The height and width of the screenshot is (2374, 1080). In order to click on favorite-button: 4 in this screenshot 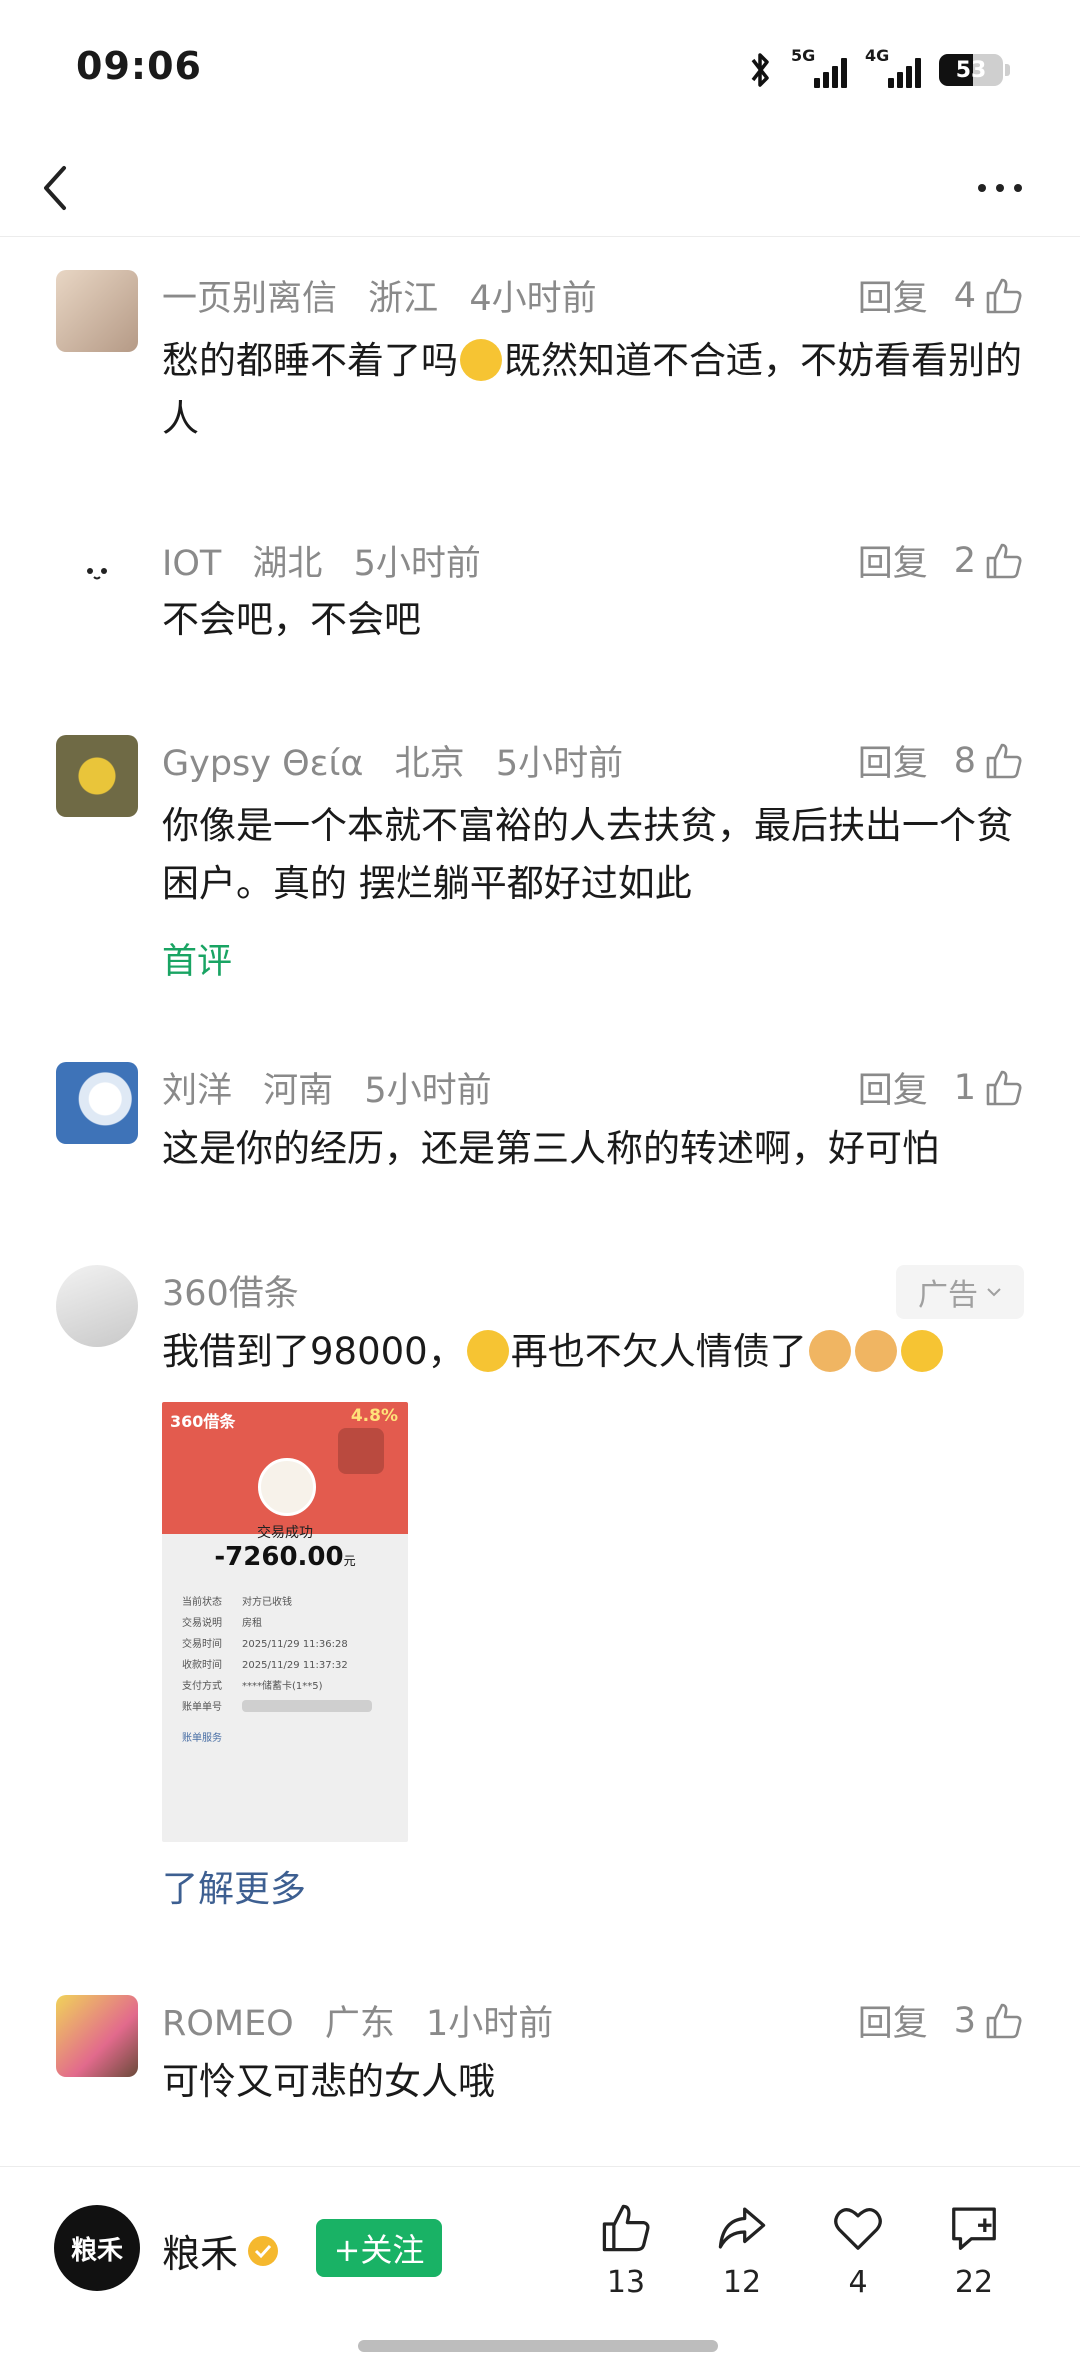, I will do `click(858, 2250)`.